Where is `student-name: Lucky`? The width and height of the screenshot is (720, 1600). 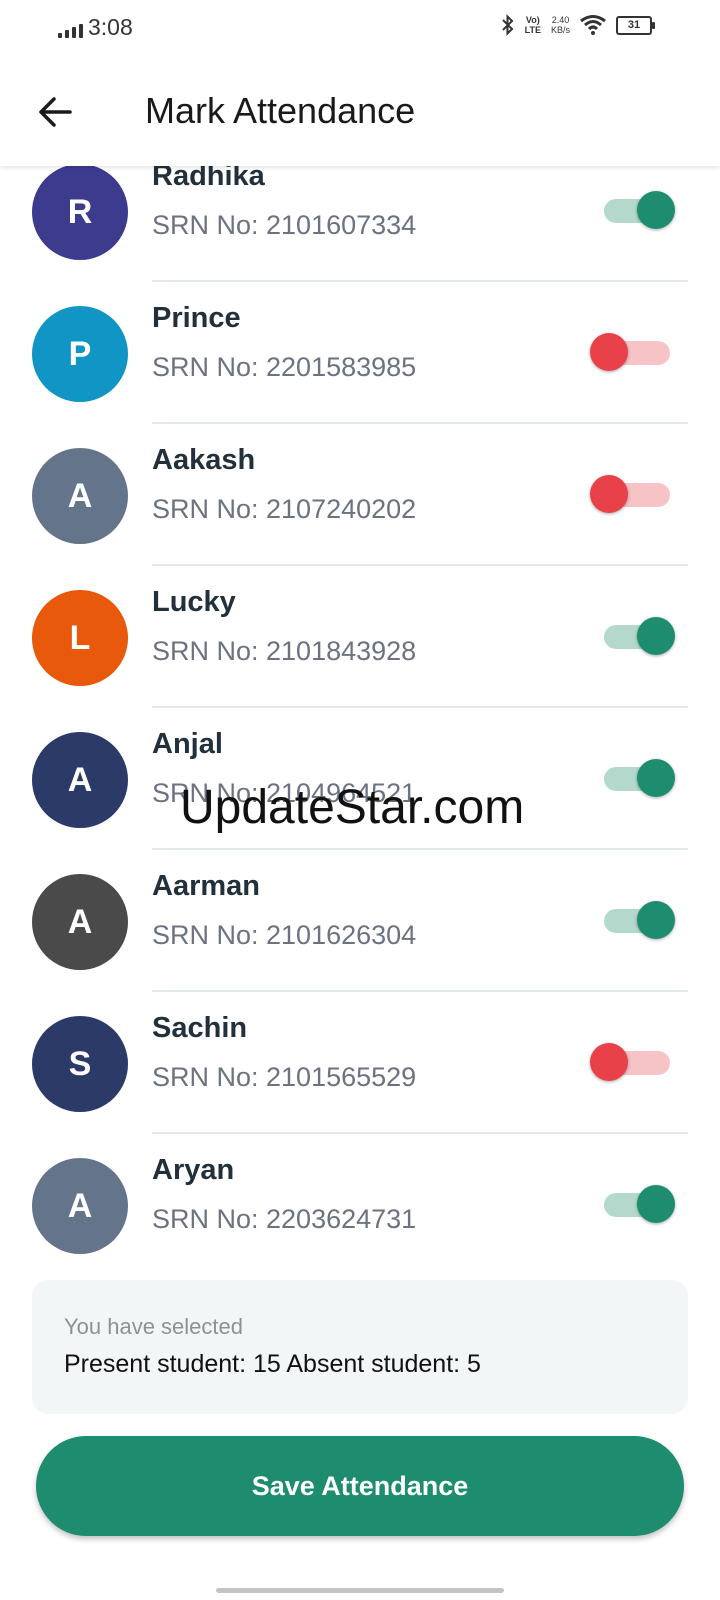 student-name: Lucky is located at coordinates (194, 602).